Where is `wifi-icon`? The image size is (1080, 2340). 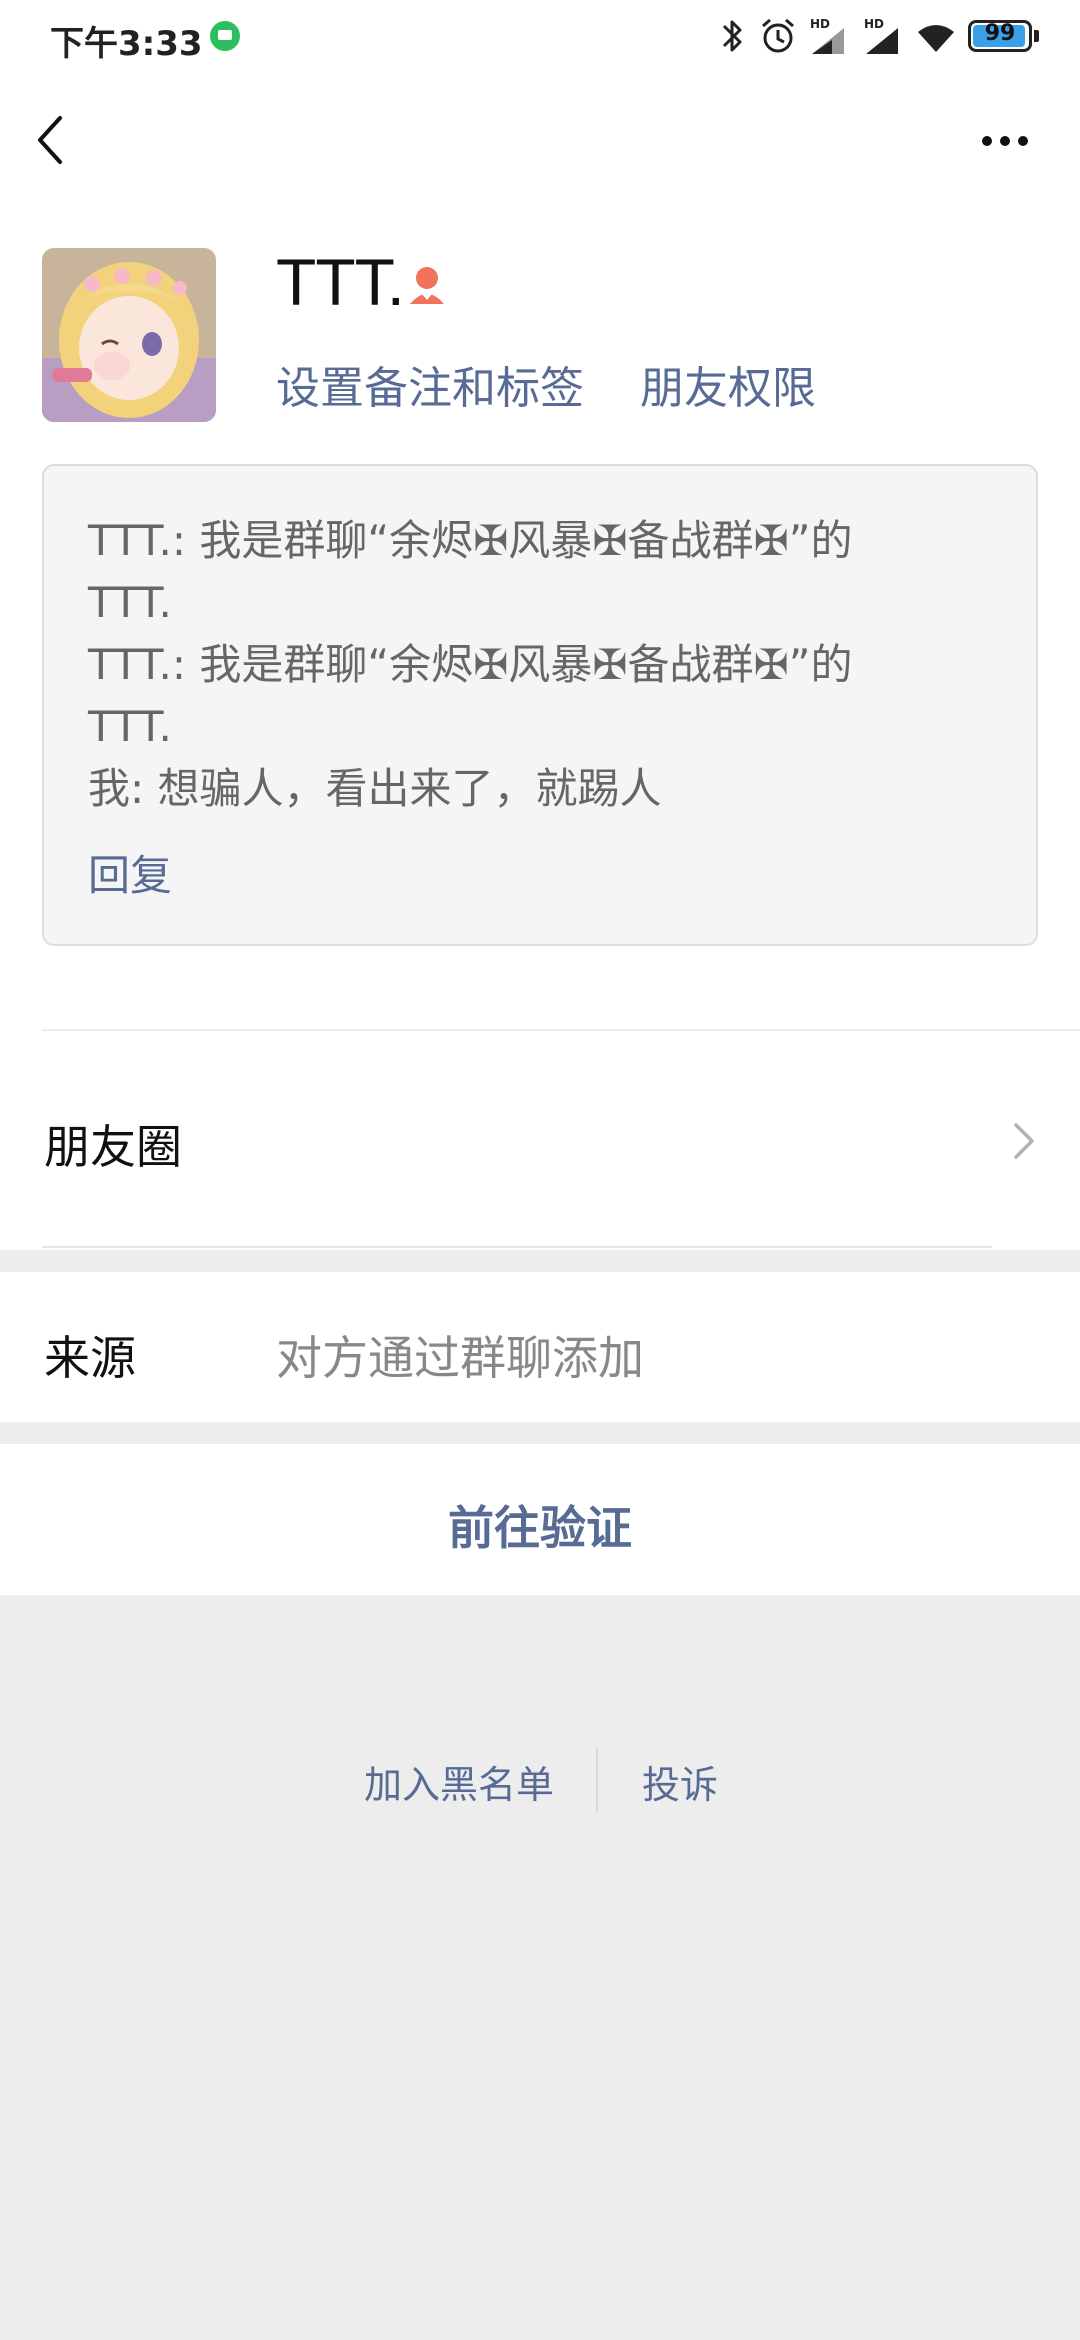 wifi-icon is located at coordinates (936, 38).